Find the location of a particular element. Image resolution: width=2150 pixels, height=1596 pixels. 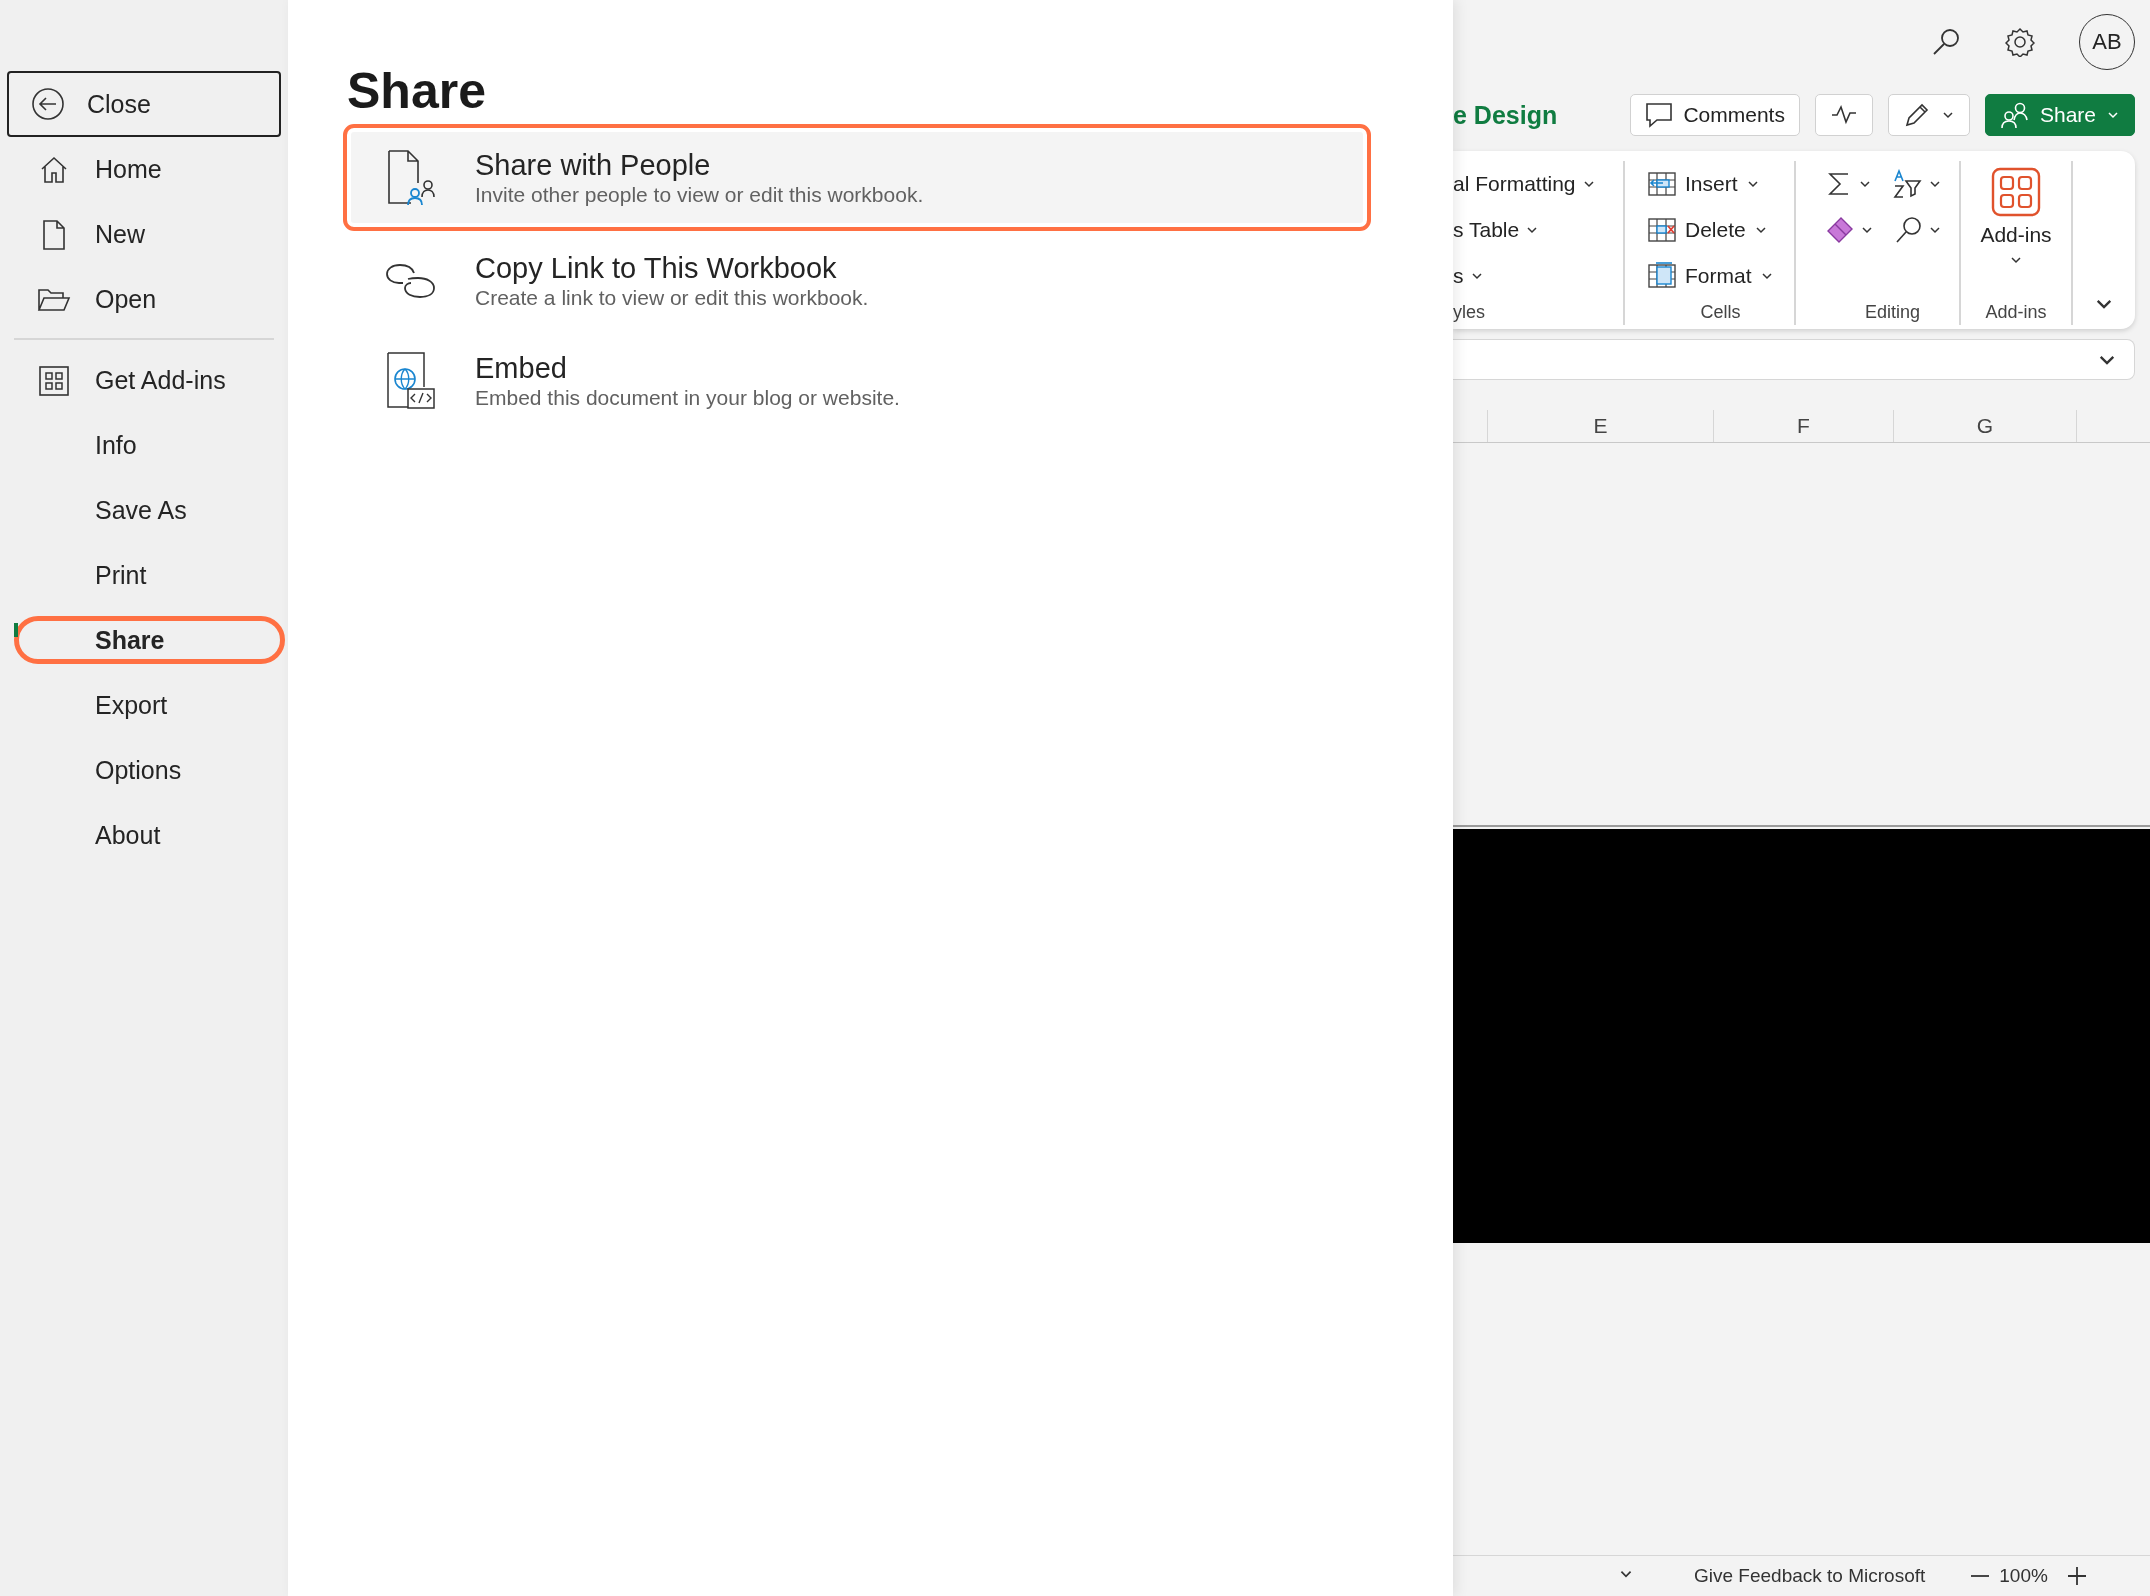

find-button is located at coordinates (1918, 230).